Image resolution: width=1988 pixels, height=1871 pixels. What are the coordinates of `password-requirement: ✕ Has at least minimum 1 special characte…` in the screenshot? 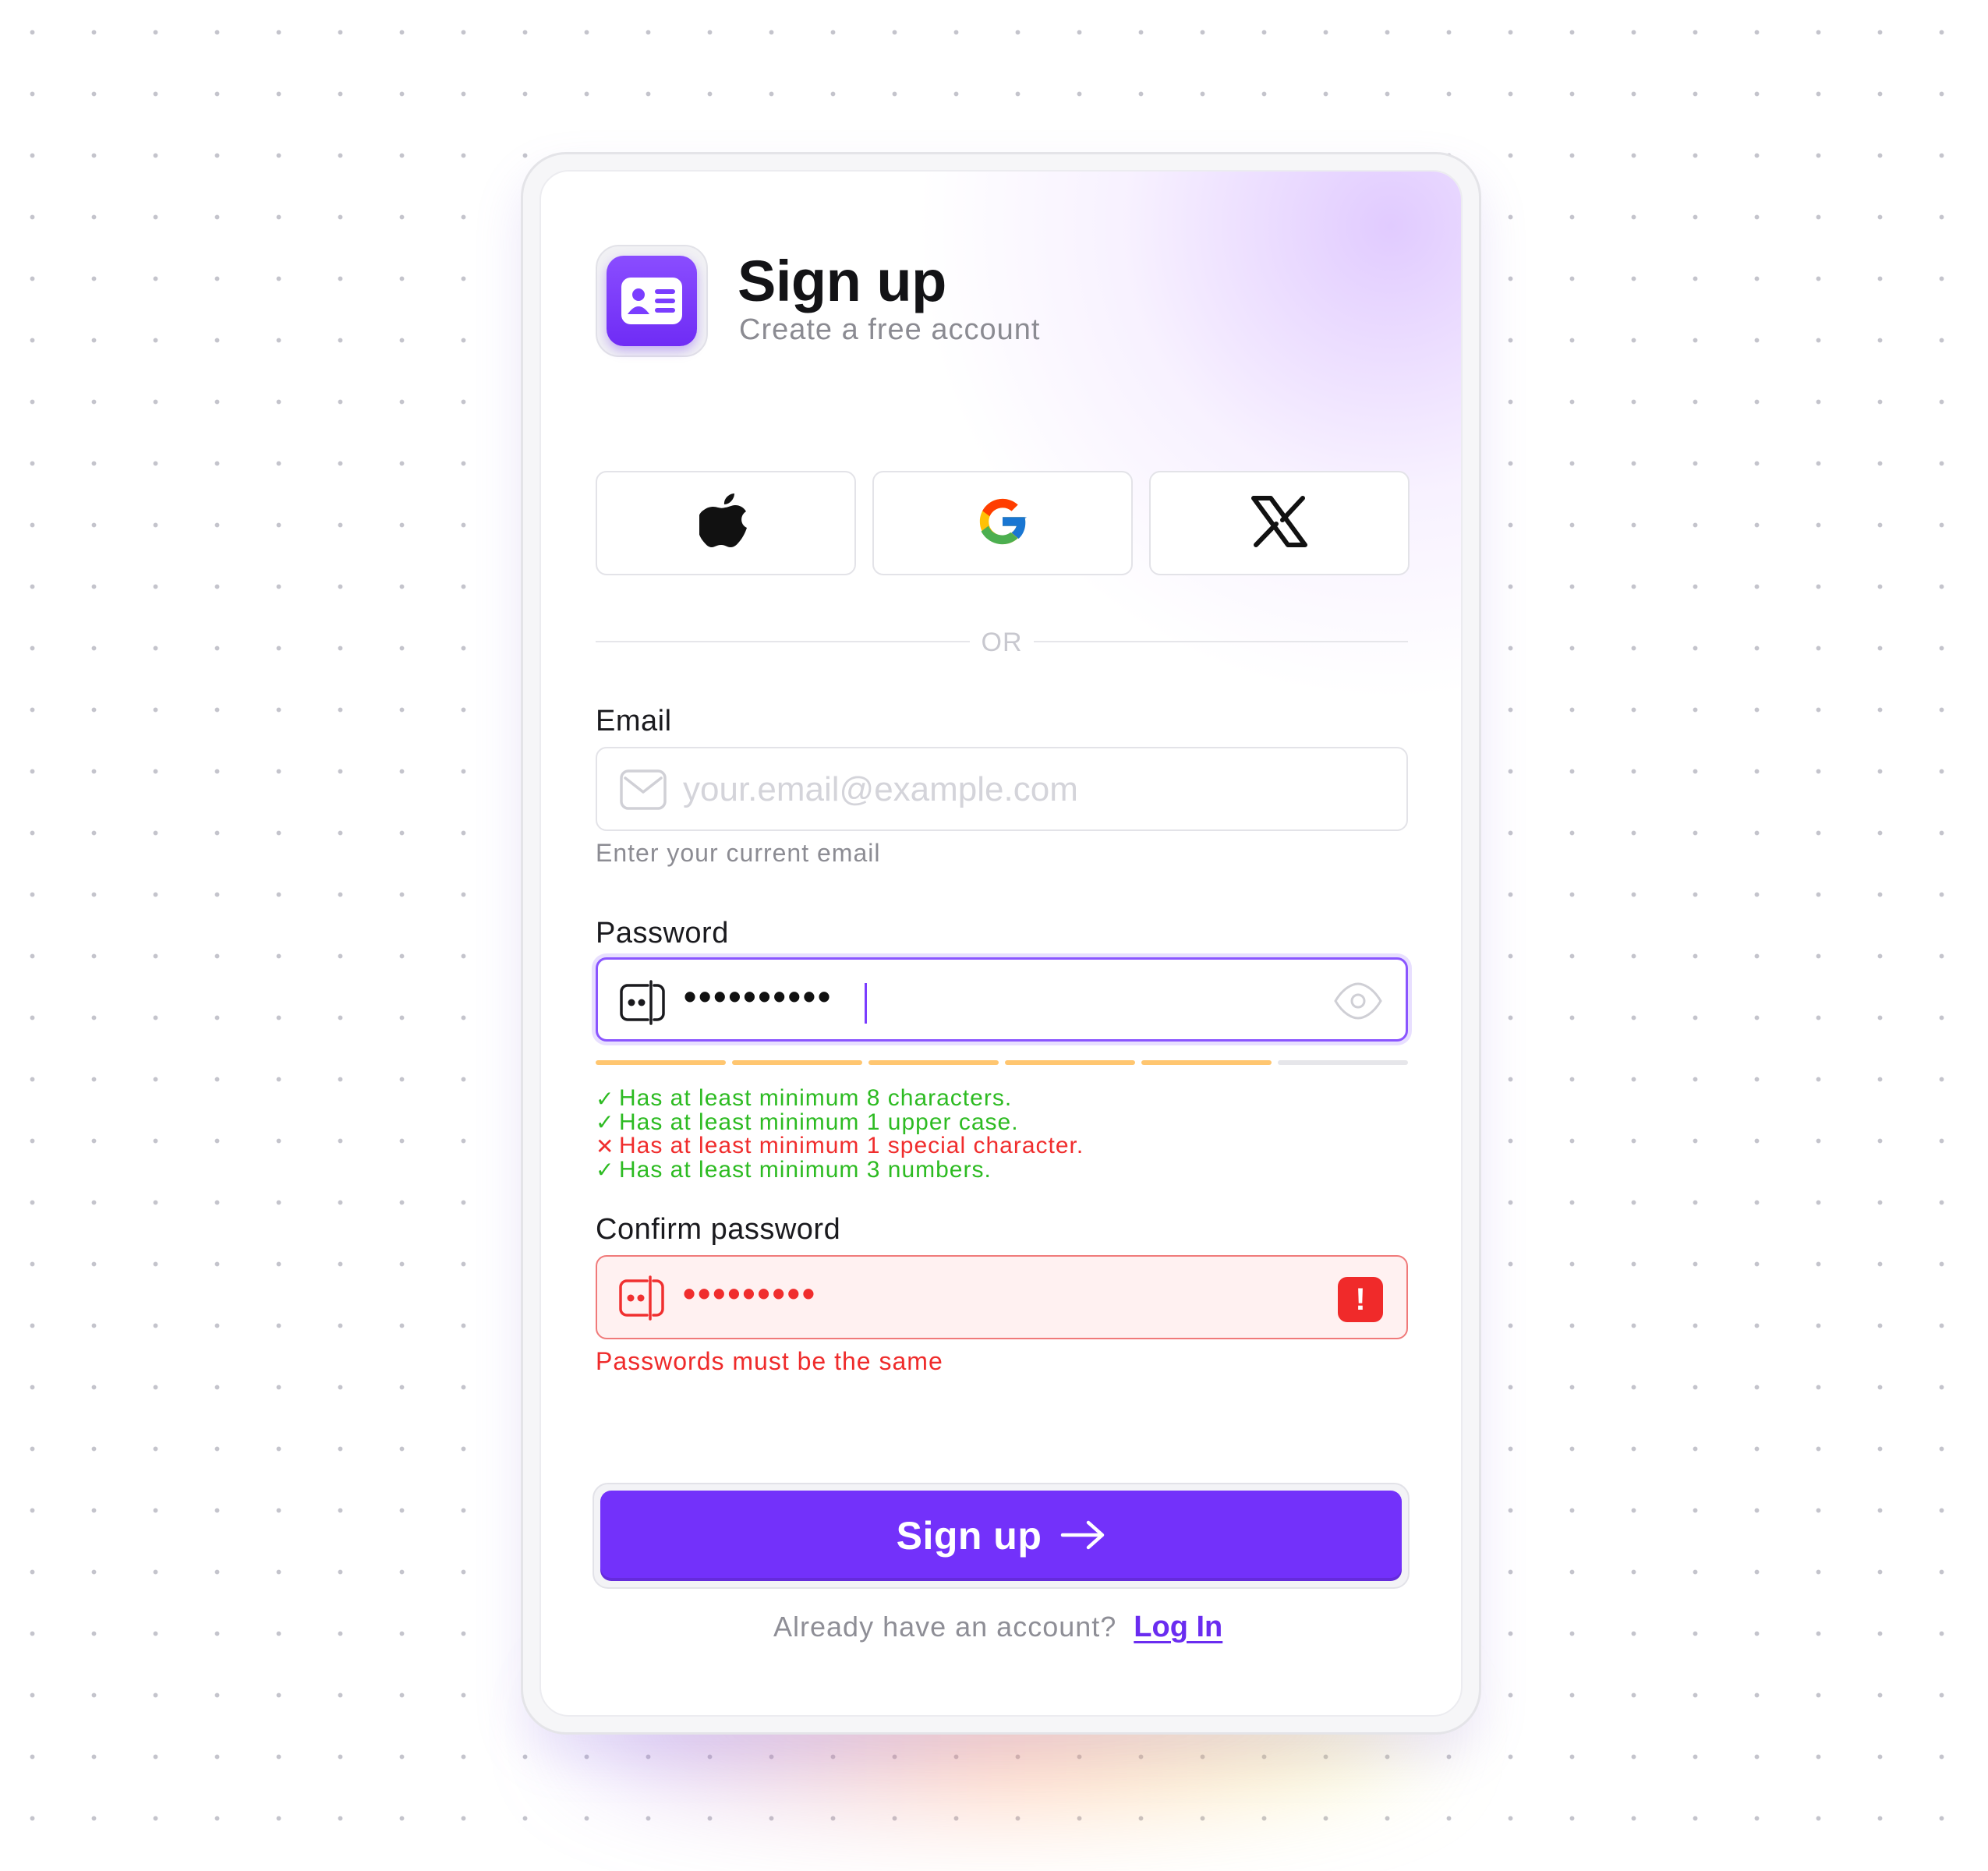 It's located at (840, 1146).